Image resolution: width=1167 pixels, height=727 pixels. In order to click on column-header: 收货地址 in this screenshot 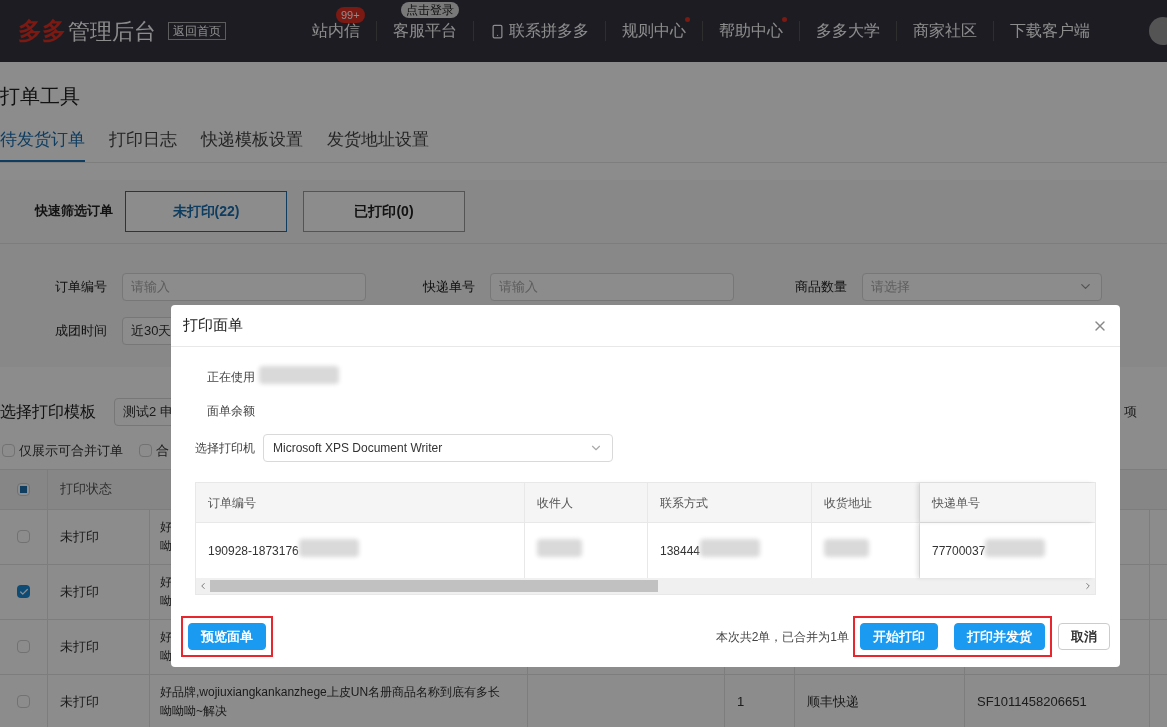, I will do `click(848, 503)`.